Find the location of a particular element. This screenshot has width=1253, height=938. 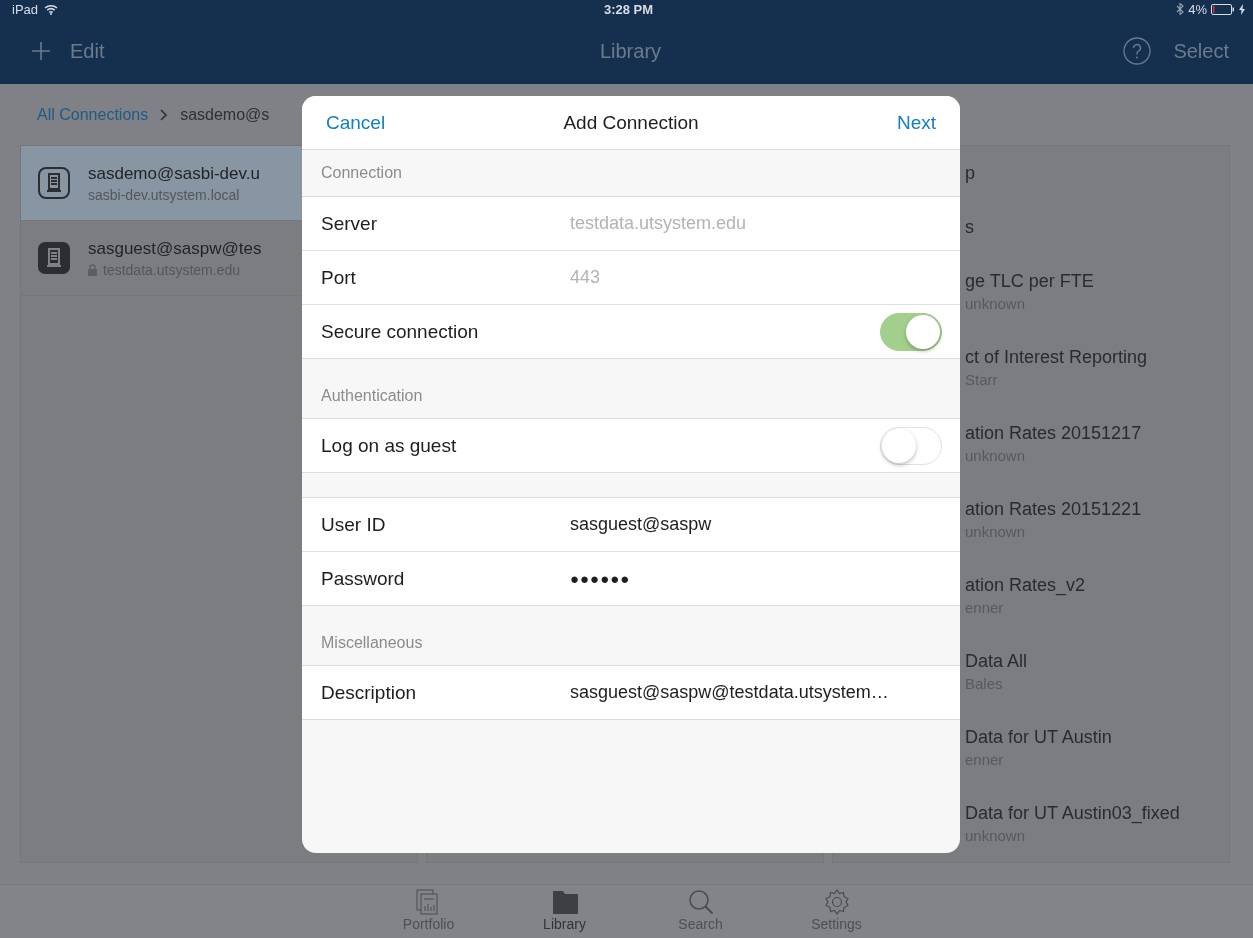

field-label: Description is located at coordinates (369, 692).